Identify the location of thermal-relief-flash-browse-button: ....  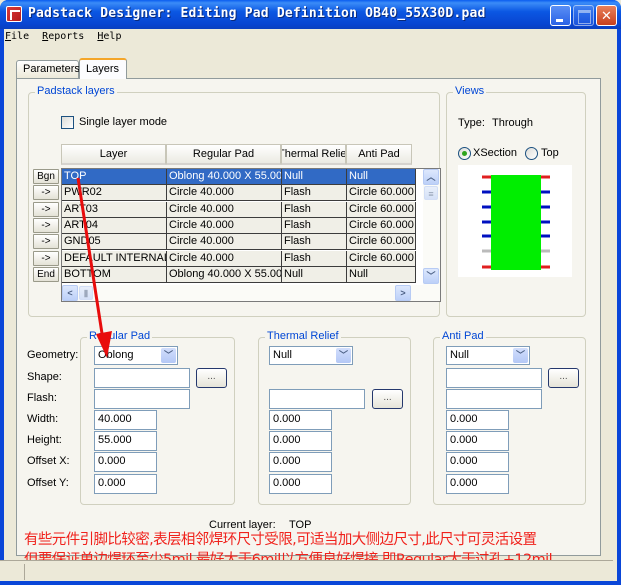
(387, 399).